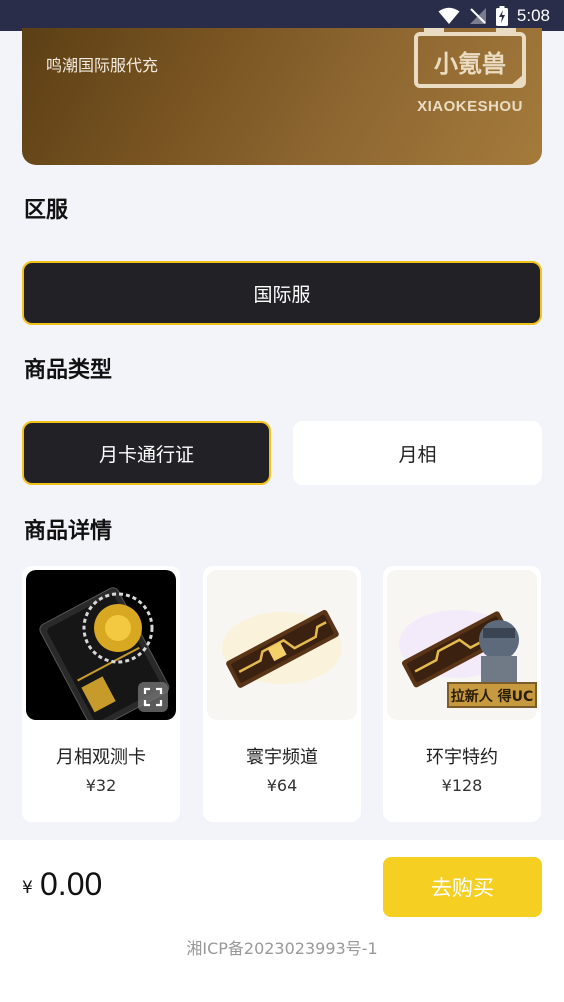  Describe the element at coordinates (470, 106) in the screenshot. I see `banner-logo-text: XIAOKESHOU` at that location.